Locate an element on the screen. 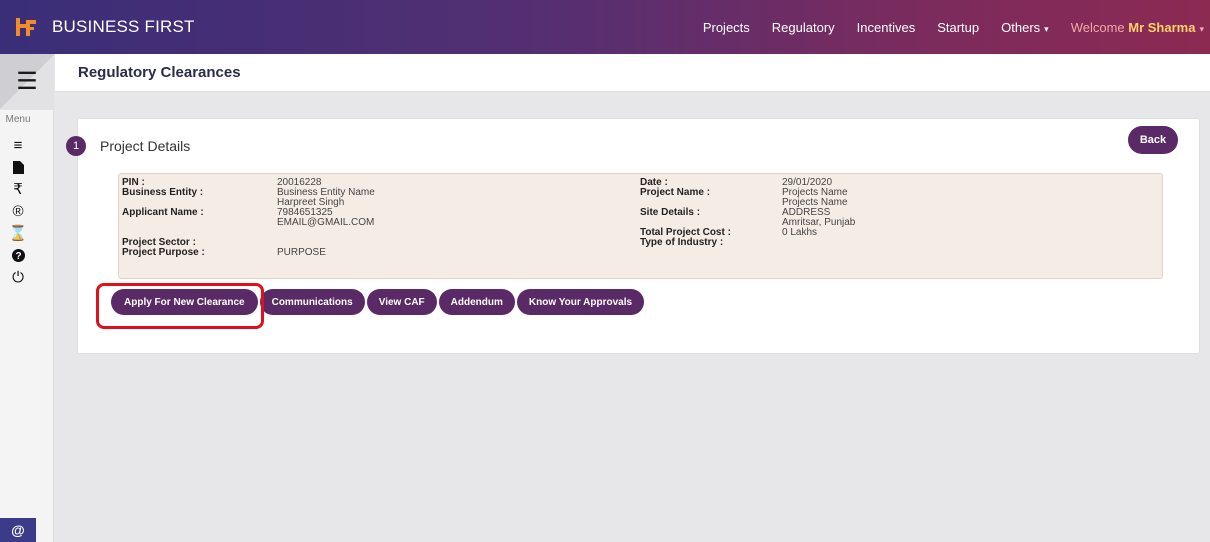 The height and width of the screenshot is (542, 1210). sidebar-toggle: ☰ is located at coordinates (27, 82).